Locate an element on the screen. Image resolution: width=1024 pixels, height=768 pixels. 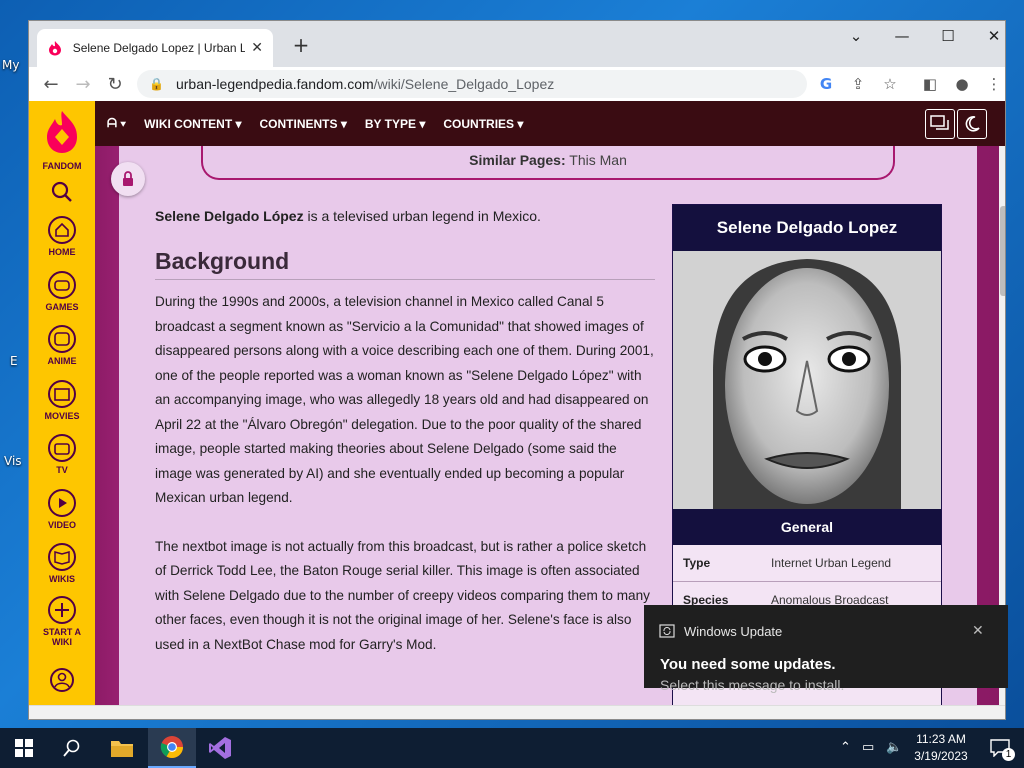
plus-circle-icon is located at coordinates (62, 610).